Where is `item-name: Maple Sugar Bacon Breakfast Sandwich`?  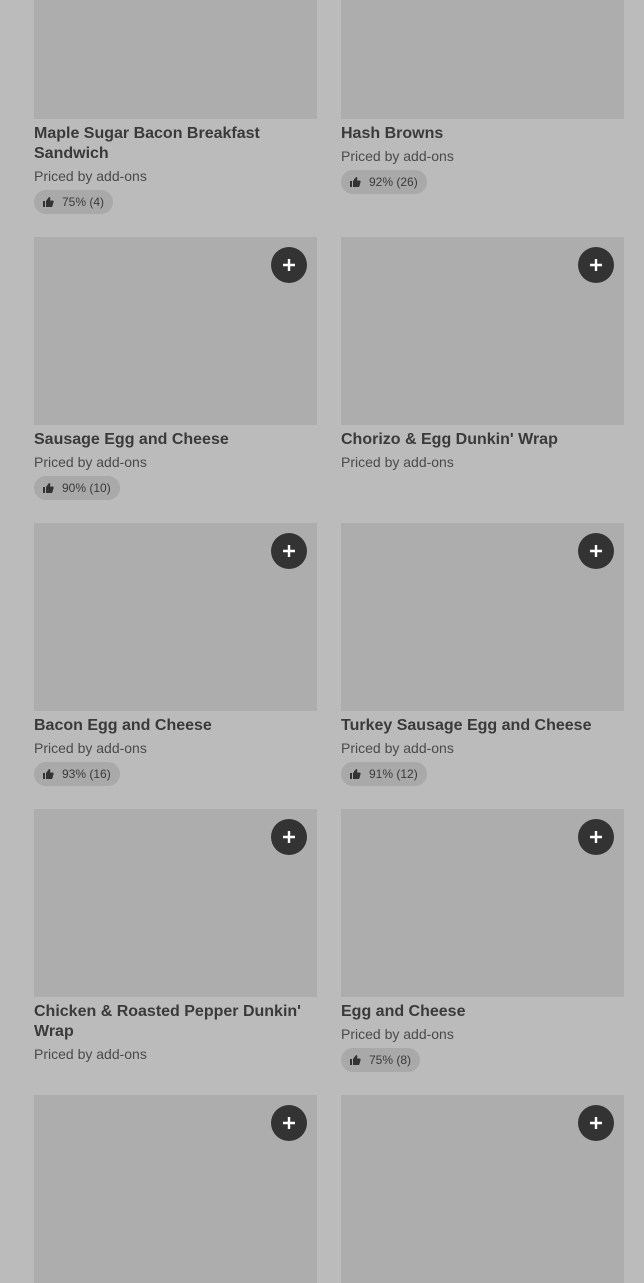 item-name: Maple Sugar Bacon Breakfast Sandwich is located at coordinates (175, 144).